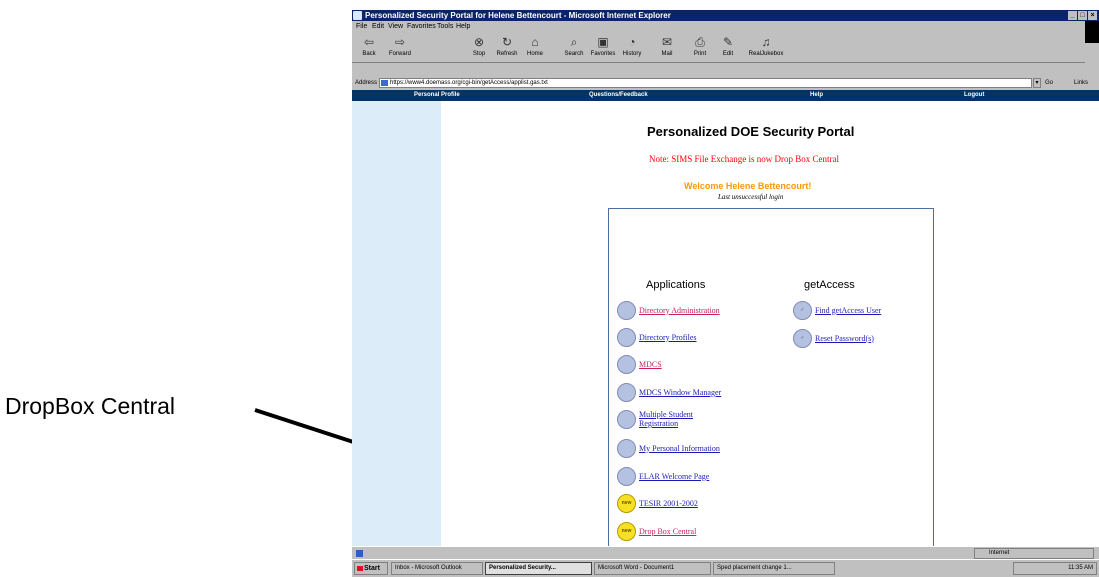 The image size is (1099, 577). I want to click on getaccess-heading: getAccess, so click(829, 285).